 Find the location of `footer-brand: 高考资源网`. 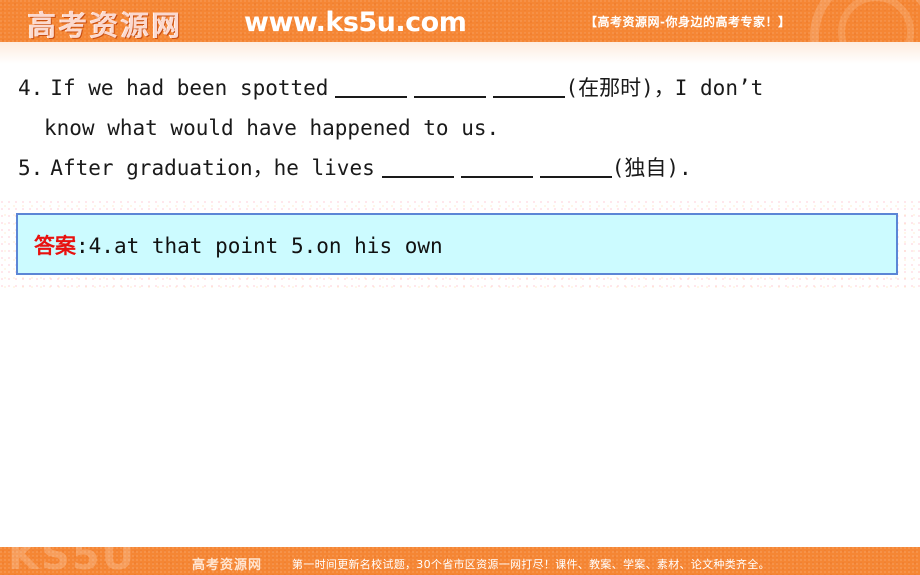

footer-brand: 高考资源网 is located at coordinates (227, 565).